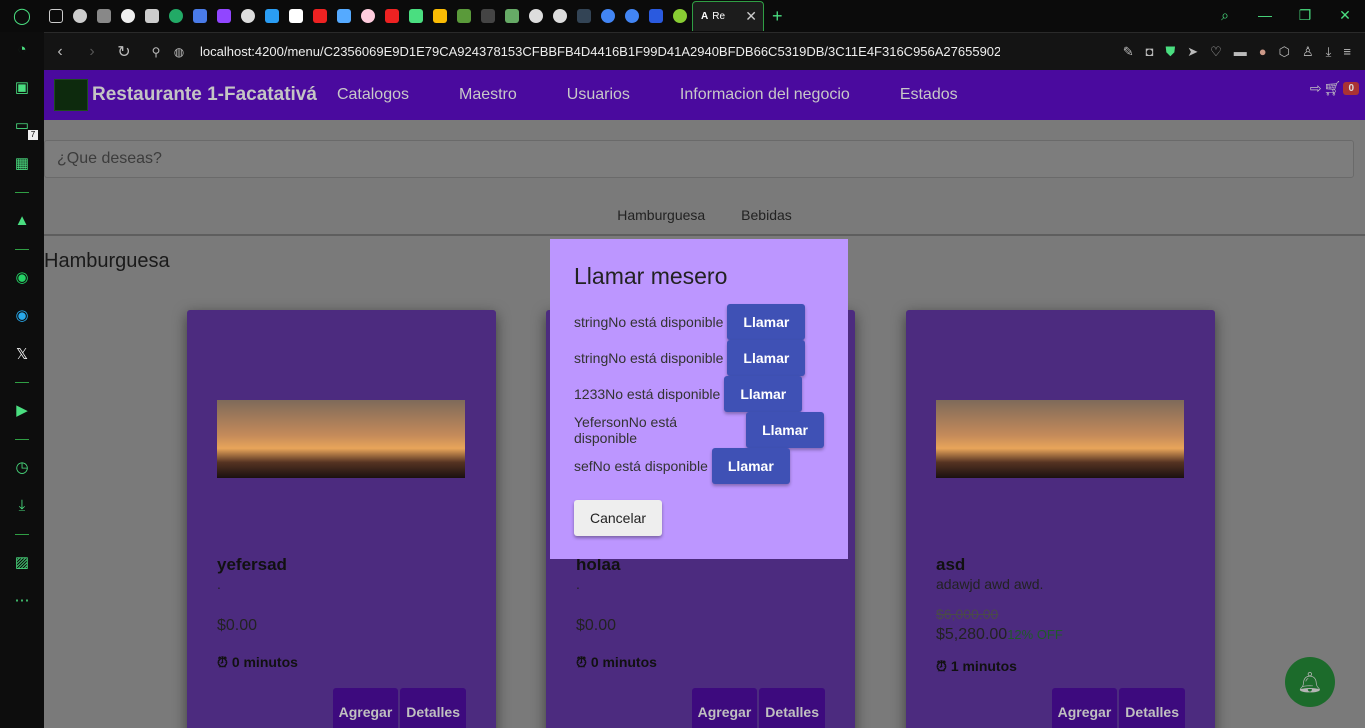 The width and height of the screenshot is (1365, 728). What do you see at coordinates (719, 16) in the screenshot?
I see `active-tab-title: Re` at bounding box center [719, 16].